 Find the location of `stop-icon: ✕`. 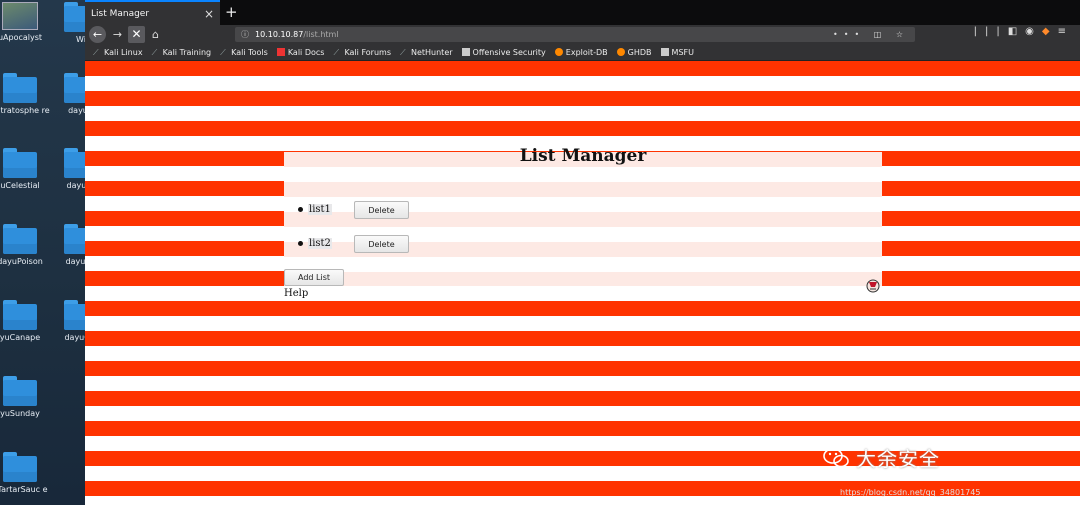

stop-icon: ✕ is located at coordinates (136, 34).